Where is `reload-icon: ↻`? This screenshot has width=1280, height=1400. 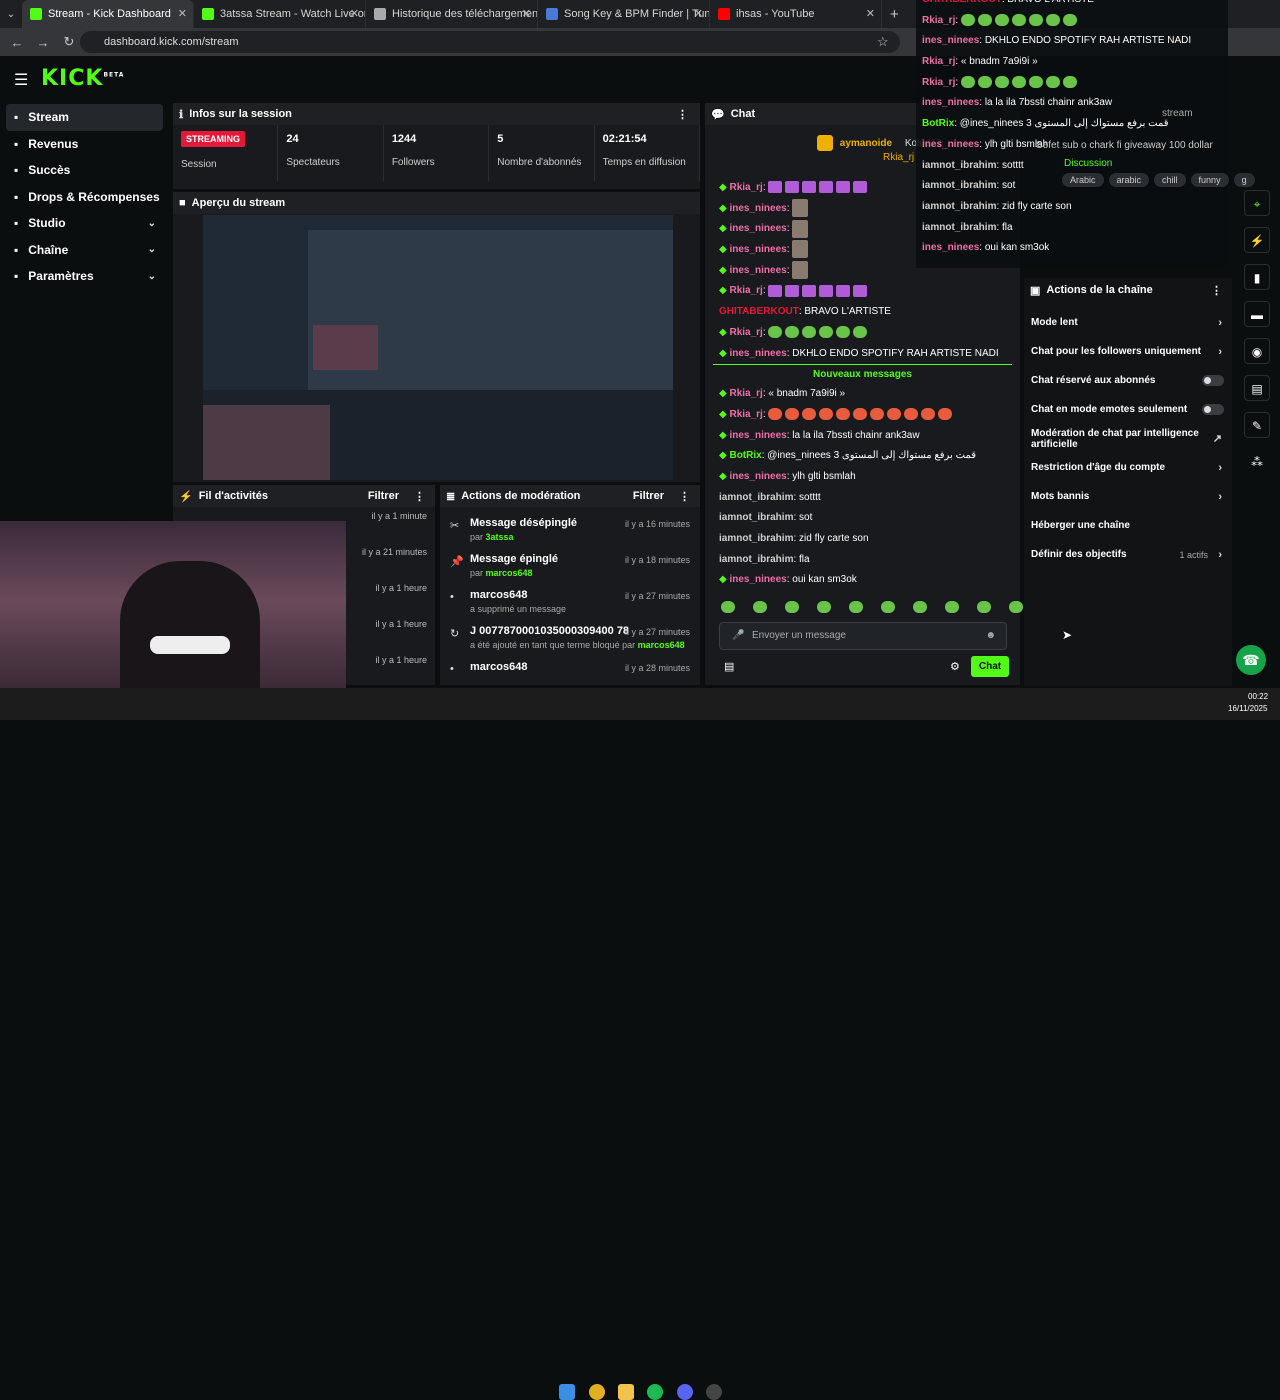
reload-icon: ↻ is located at coordinates (69, 42).